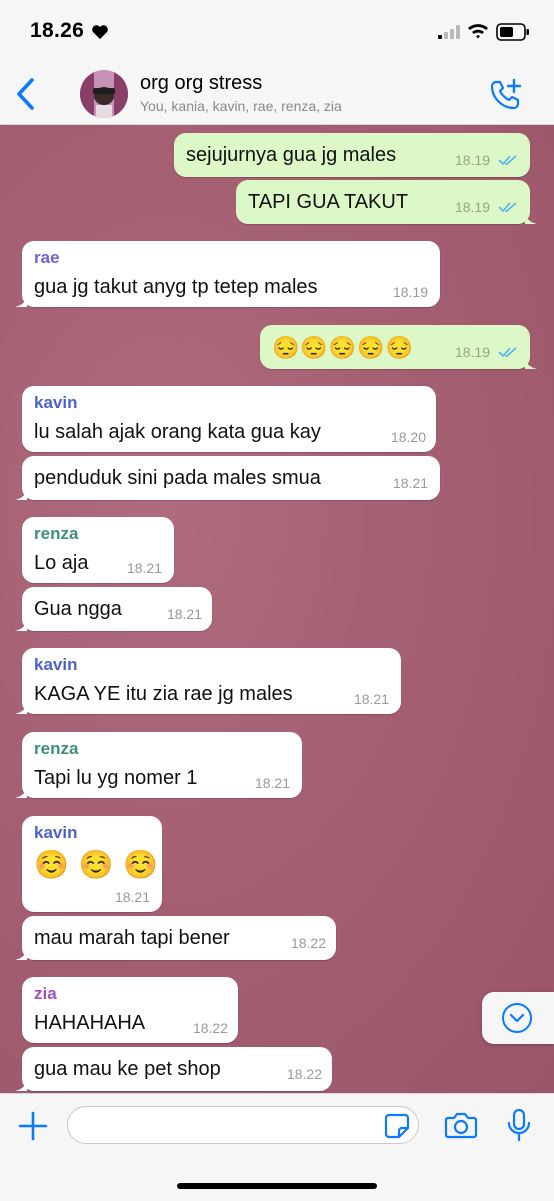 The width and height of the screenshot is (554, 1201). What do you see at coordinates (512, 32) in the screenshot?
I see `battery-icon` at bounding box center [512, 32].